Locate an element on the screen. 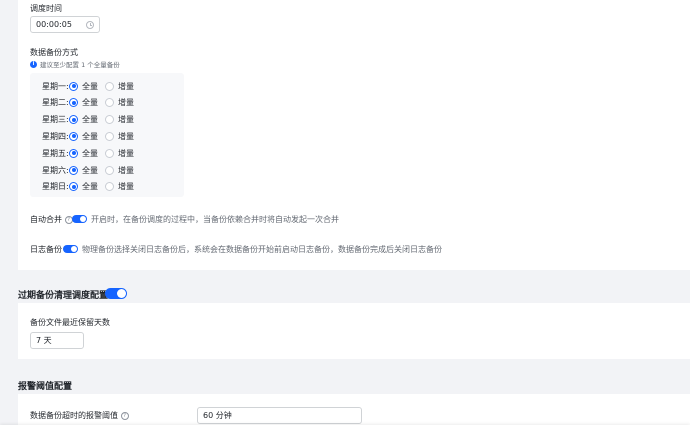  weekday-row: 星期三: 全量 增量 is located at coordinates (88, 120).